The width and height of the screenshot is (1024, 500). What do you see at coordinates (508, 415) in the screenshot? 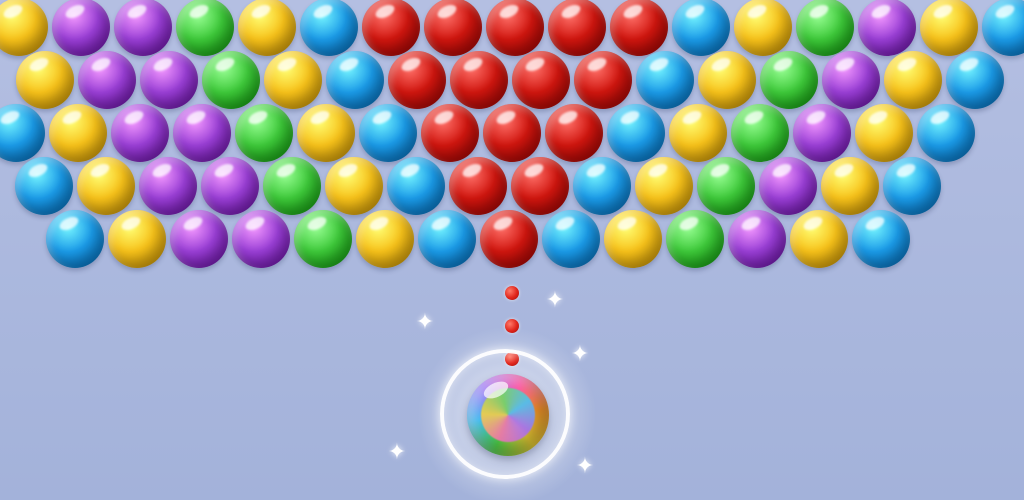
I see `shooter-rainbow-ball` at bounding box center [508, 415].